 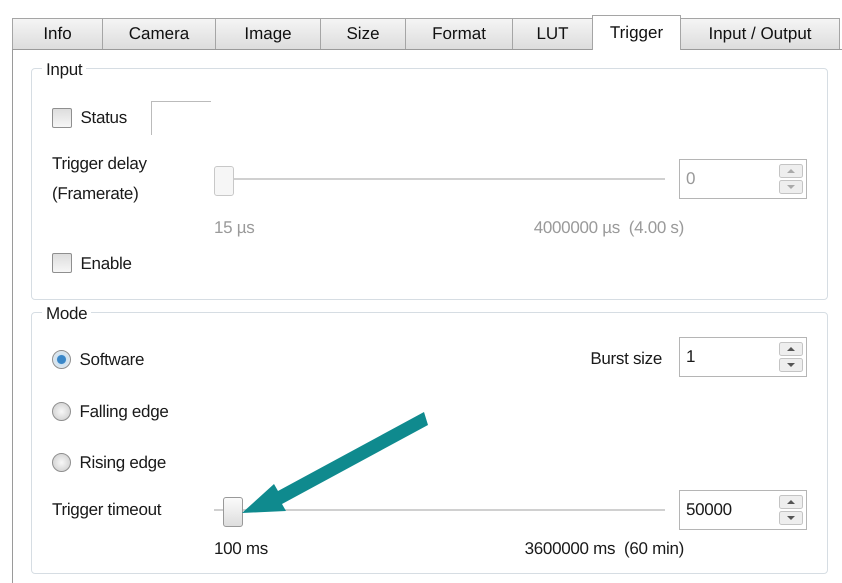 What do you see at coordinates (107, 509) in the screenshot?
I see `slider-label: Trigger timeout` at bounding box center [107, 509].